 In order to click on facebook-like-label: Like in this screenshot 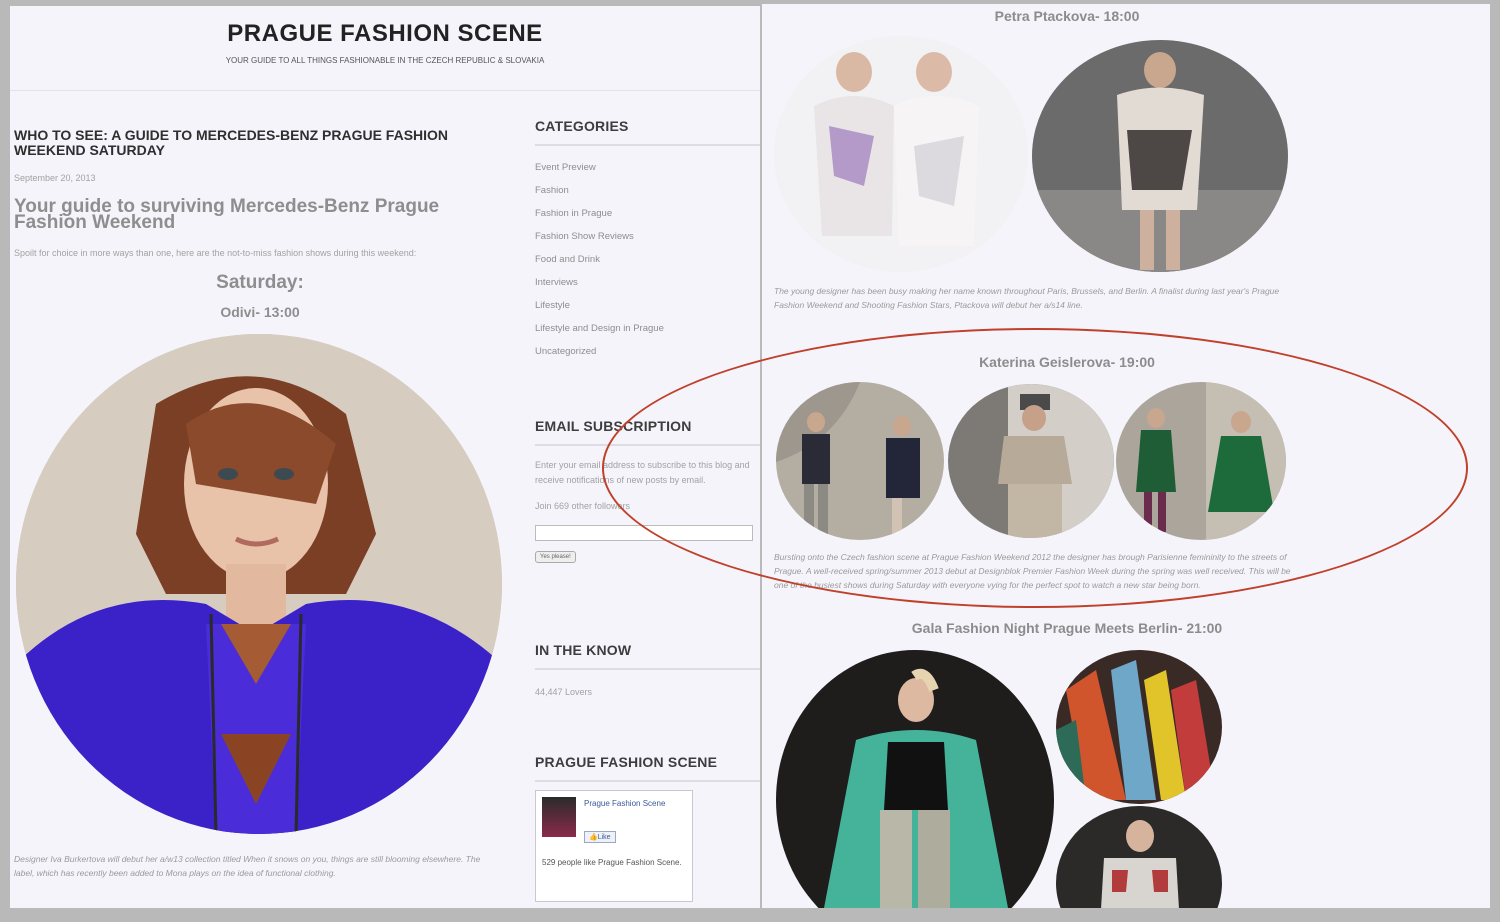, I will do `click(604, 837)`.